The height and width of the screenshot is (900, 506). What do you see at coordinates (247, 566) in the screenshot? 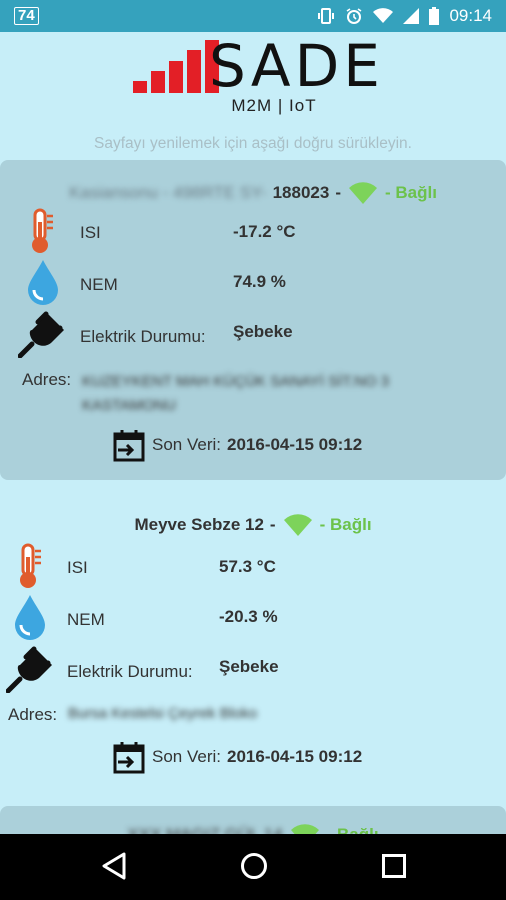
I see `temperature-value: 57.3 °C` at bounding box center [247, 566].